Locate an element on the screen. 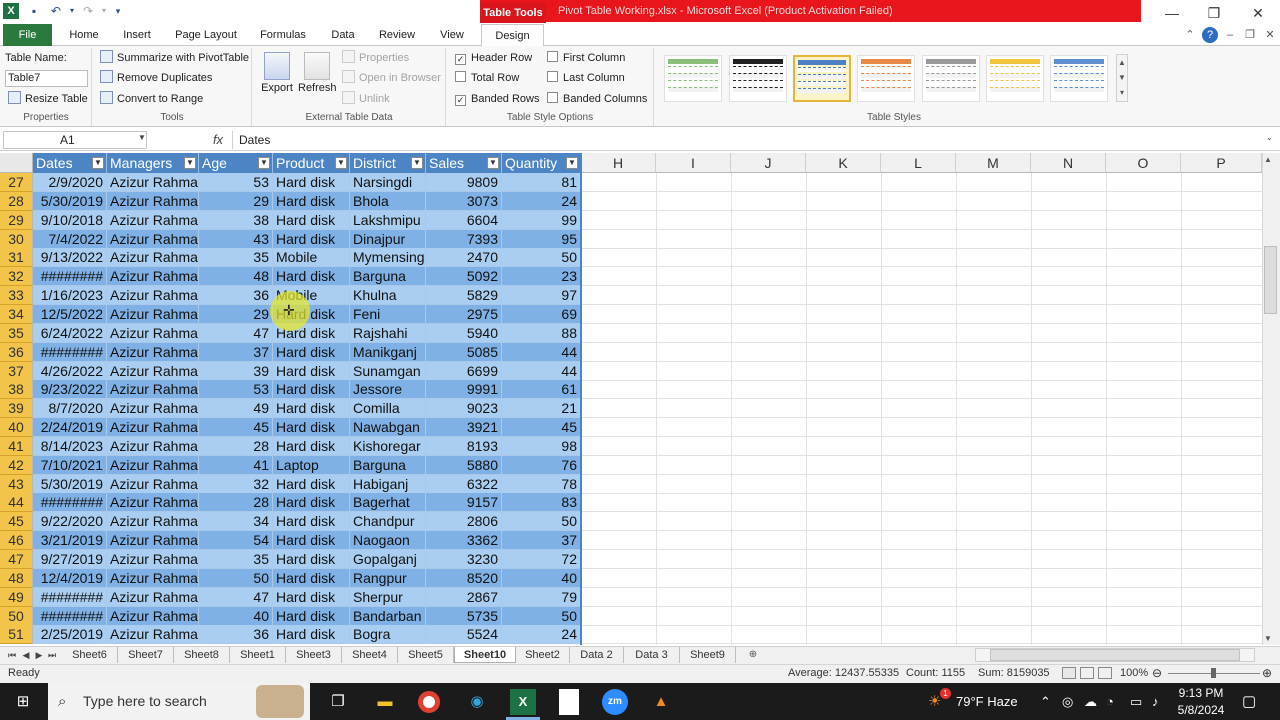 This screenshot has height=720, width=1280. task-view-icon: ❐ is located at coordinates (338, 702).